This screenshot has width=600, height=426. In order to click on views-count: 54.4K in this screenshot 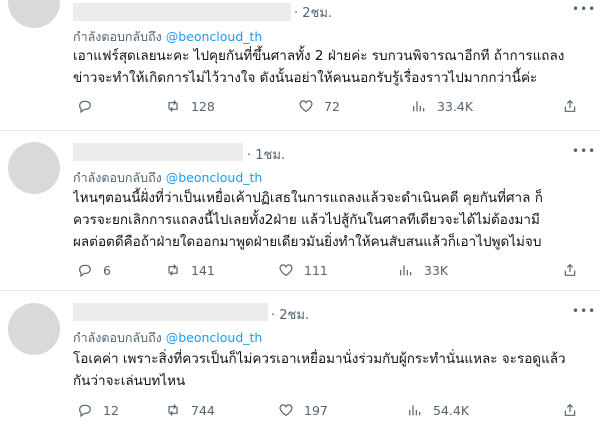, I will do `click(451, 410)`.